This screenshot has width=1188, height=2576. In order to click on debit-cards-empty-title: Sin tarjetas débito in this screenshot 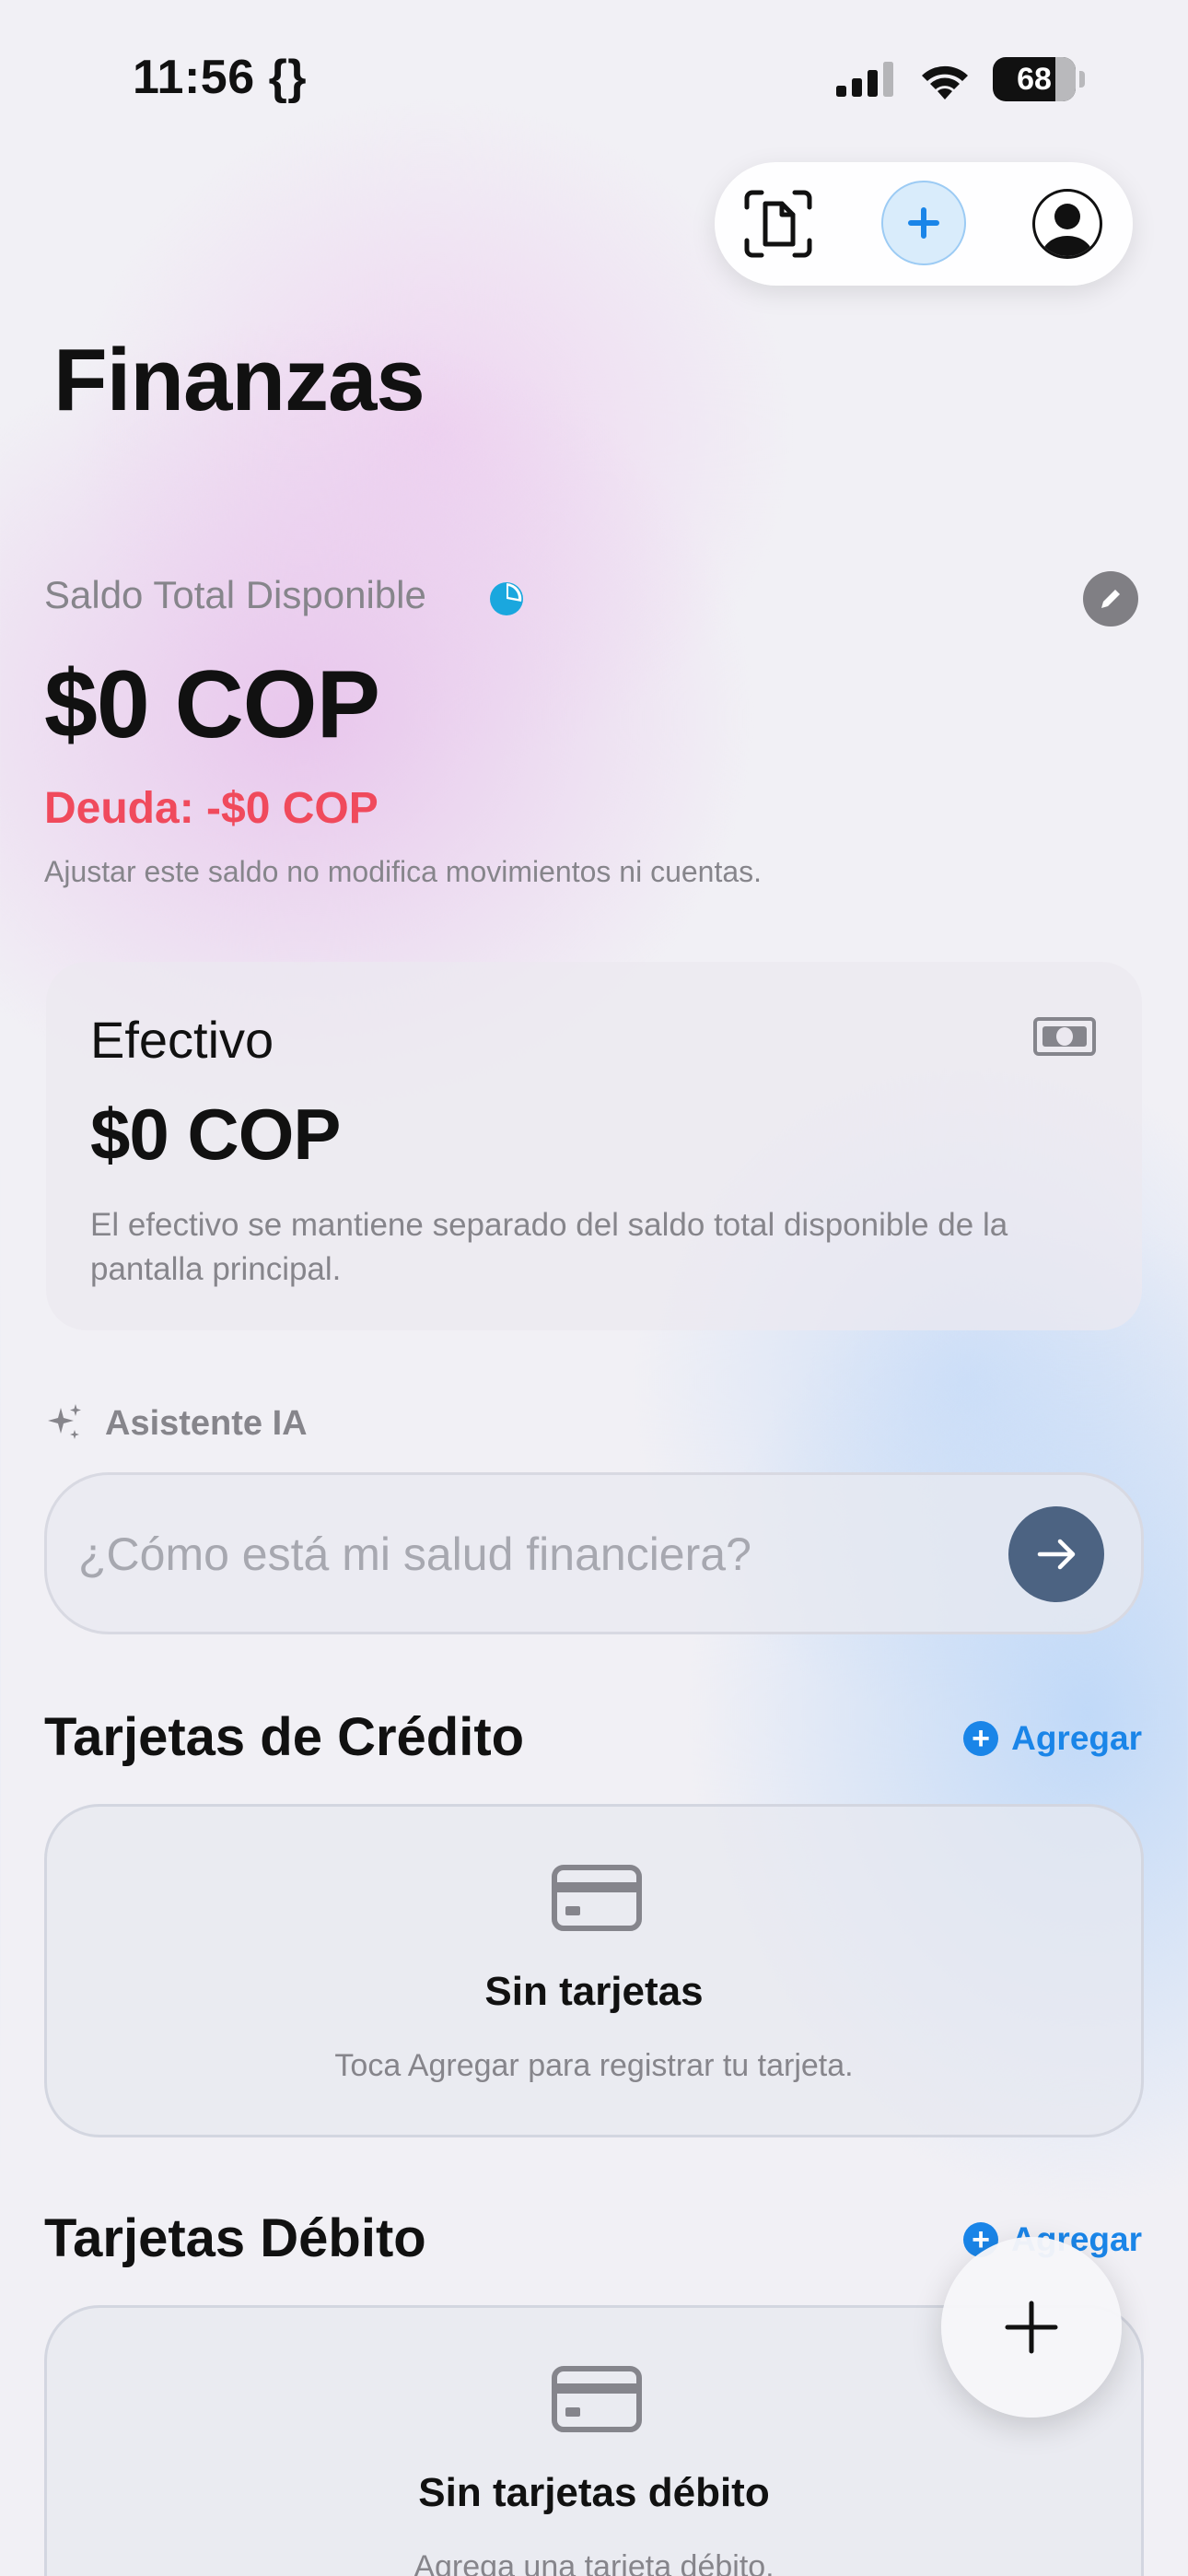, I will do `click(594, 2492)`.